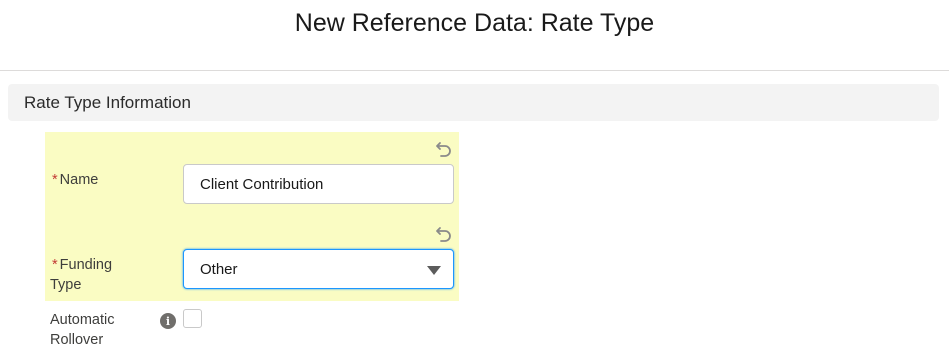 The width and height of the screenshot is (949, 356). Describe the element at coordinates (434, 270) in the screenshot. I see `chevron-down-icon` at that location.